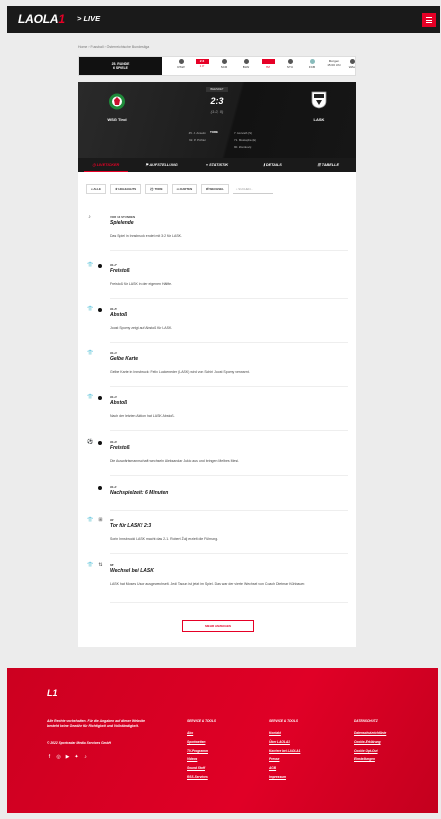 The height and width of the screenshot is (819, 441). What do you see at coordinates (125, 189) in the screenshot?
I see `filter-highlights-button: ★ HIGHLIGHTS` at bounding box center [125, 189].